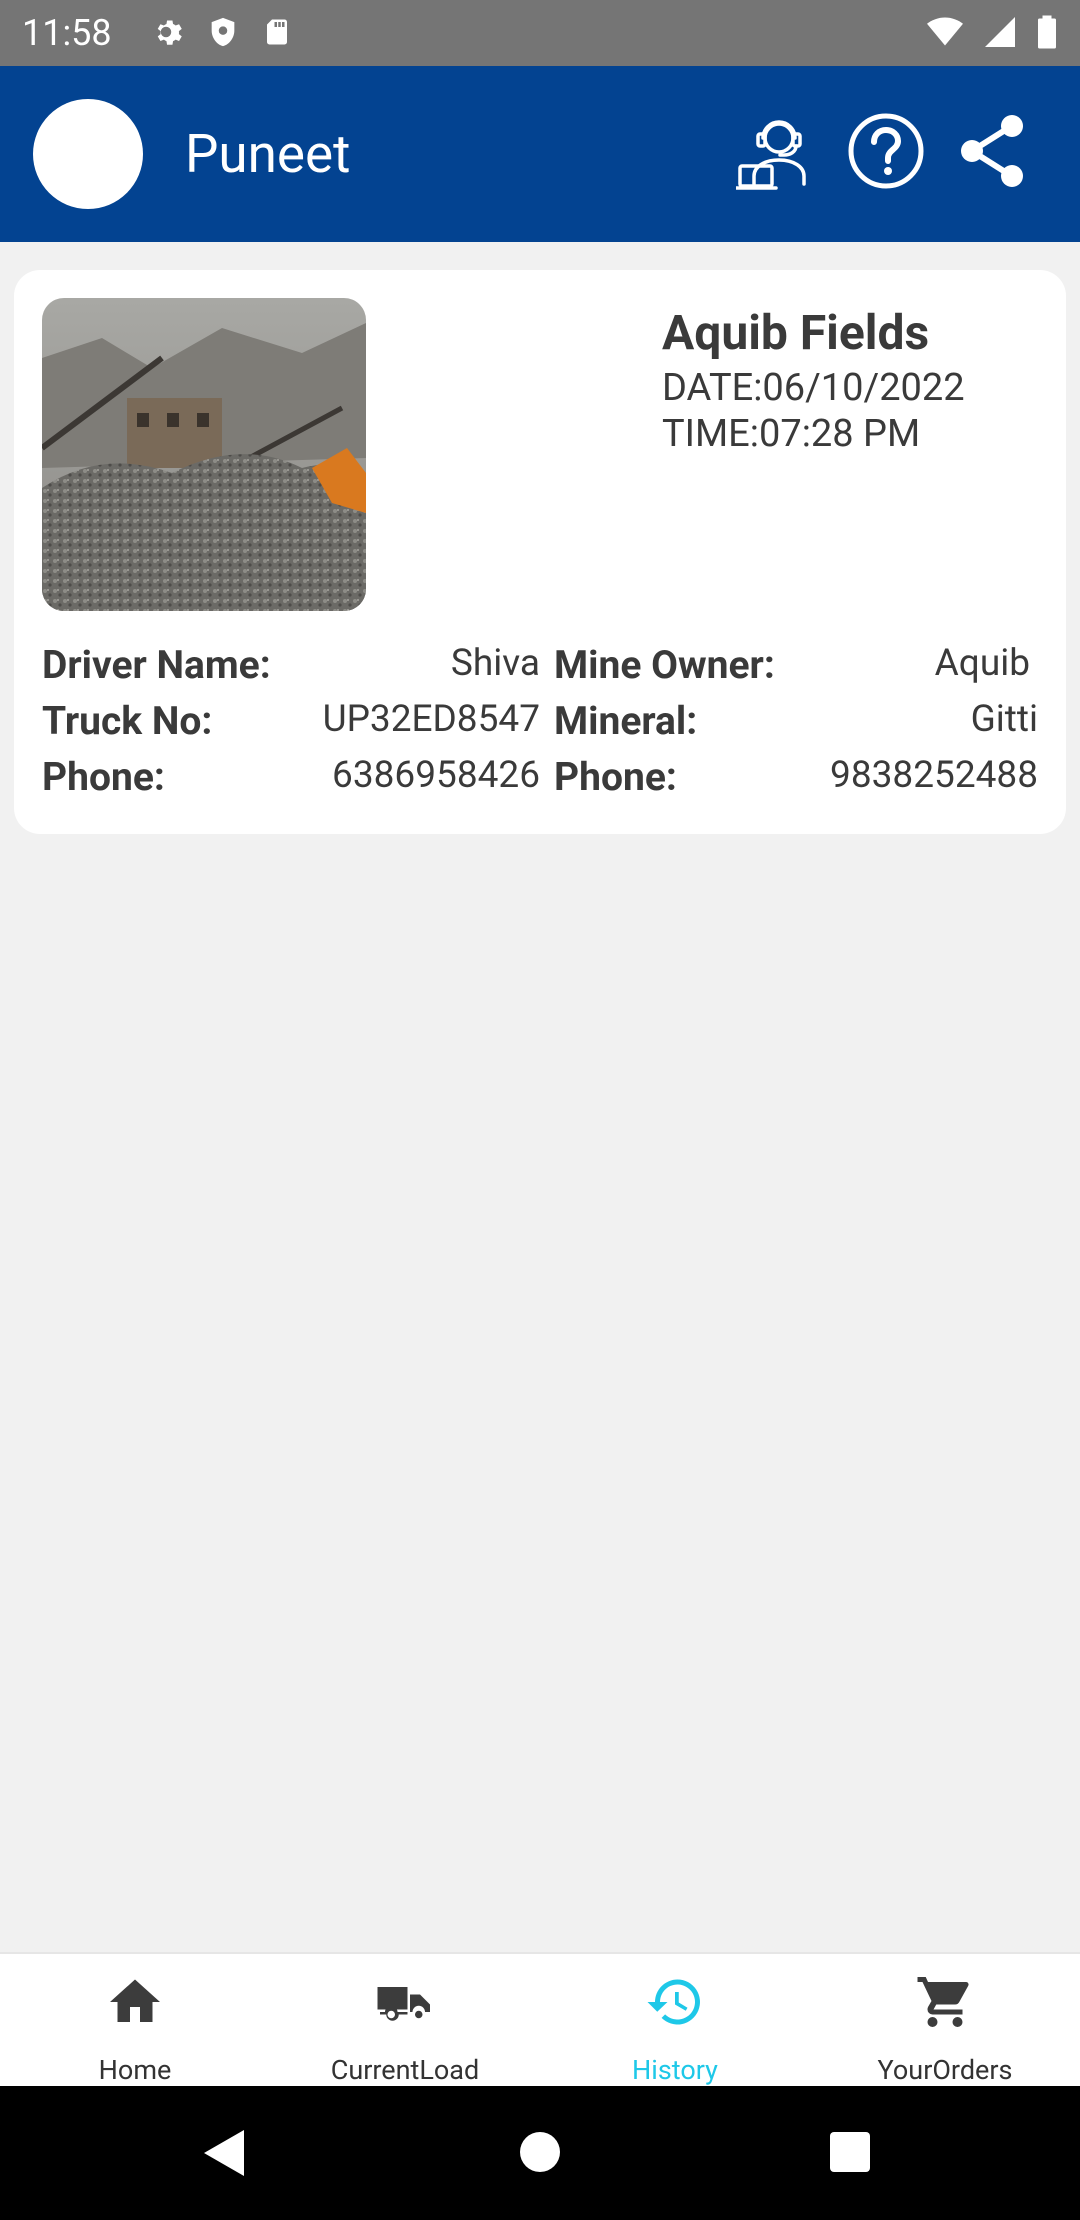 Image resolution: width=1080 pixels, height=2220 pixels. I want to click on driver-name-label: Driver Name:, so click(156, 665).